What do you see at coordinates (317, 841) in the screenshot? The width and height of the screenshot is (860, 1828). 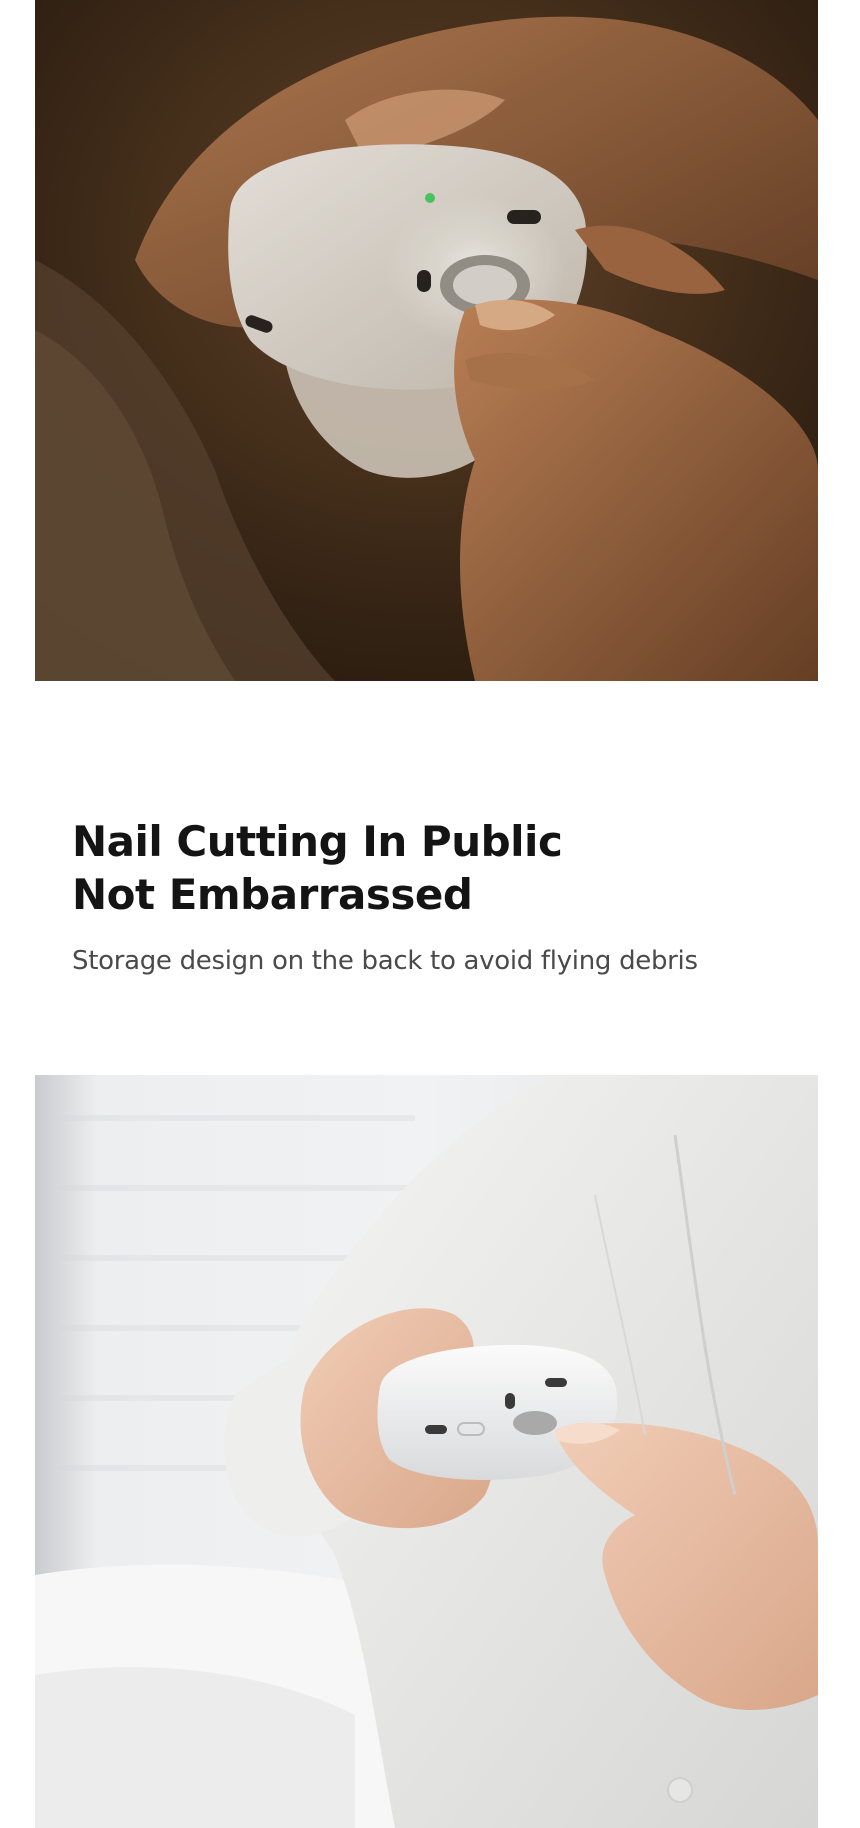 I see `section-title-line-1: Nail Cutting In Public` at bounding box center [317, 841].